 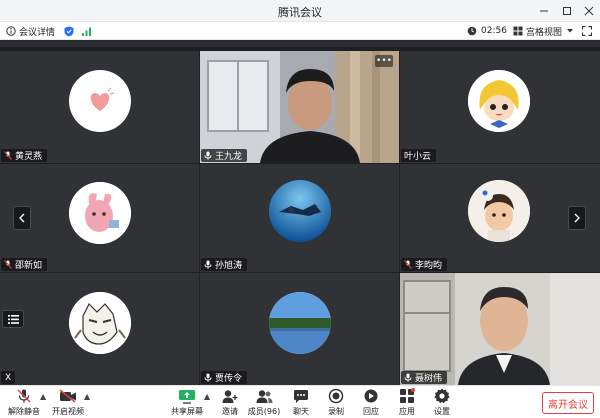 I want to click on record-button: 录制, so click(x=336, y=402).